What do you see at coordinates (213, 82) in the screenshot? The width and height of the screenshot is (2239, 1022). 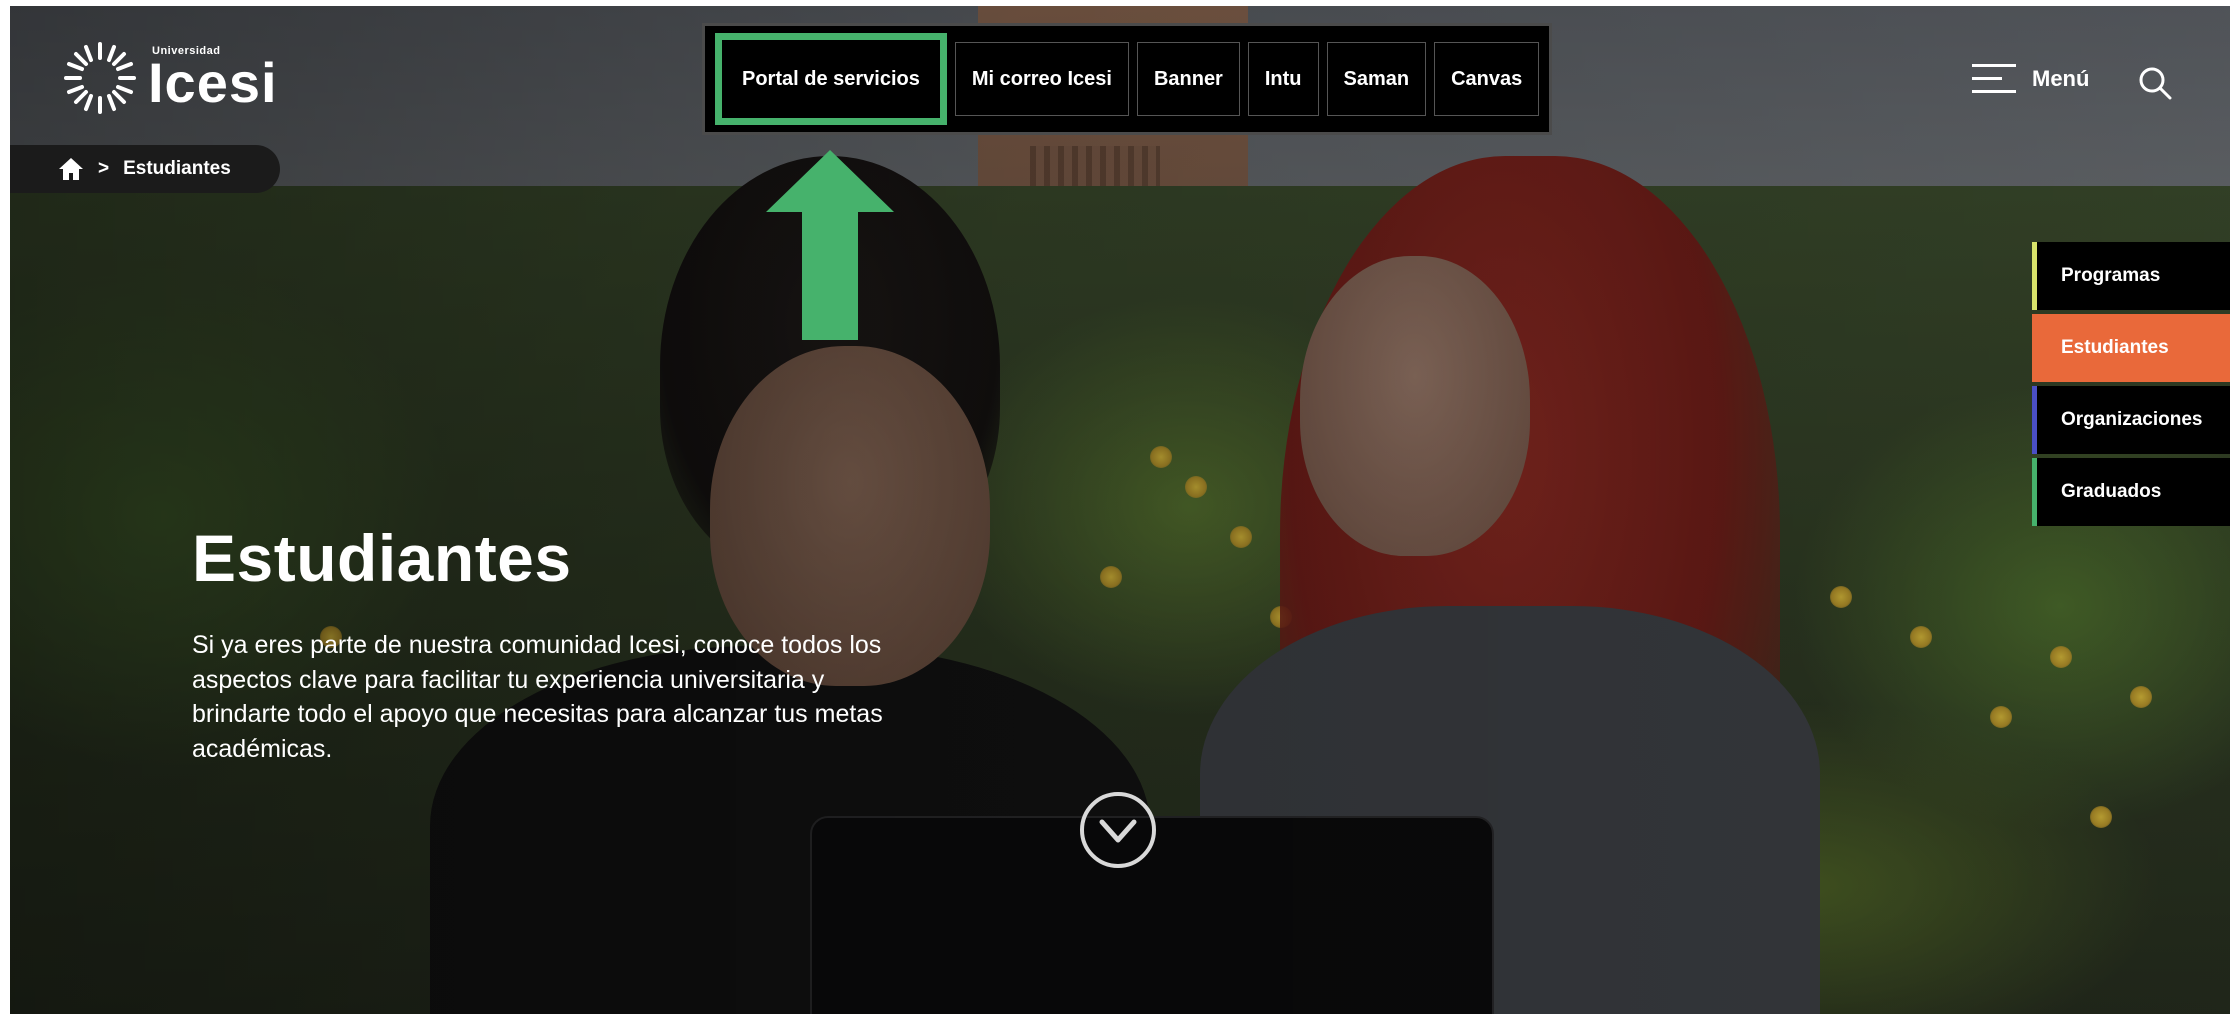 I see `logo-big-text: Icesi` at bounding box center [213, 82].